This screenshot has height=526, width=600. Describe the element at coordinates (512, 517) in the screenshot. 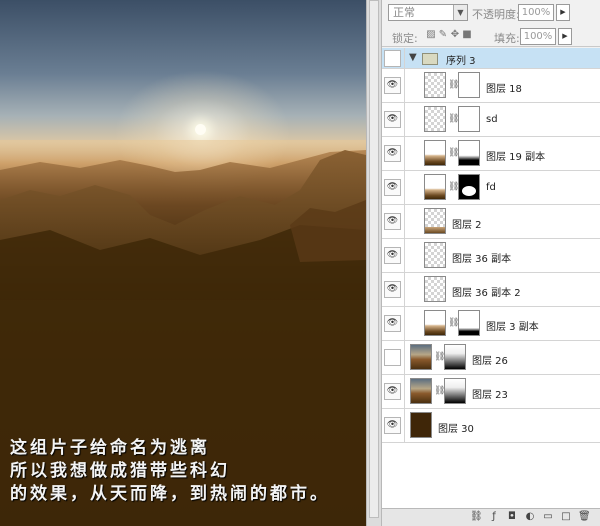

I see `add-mask-icon: ◘` at that location.